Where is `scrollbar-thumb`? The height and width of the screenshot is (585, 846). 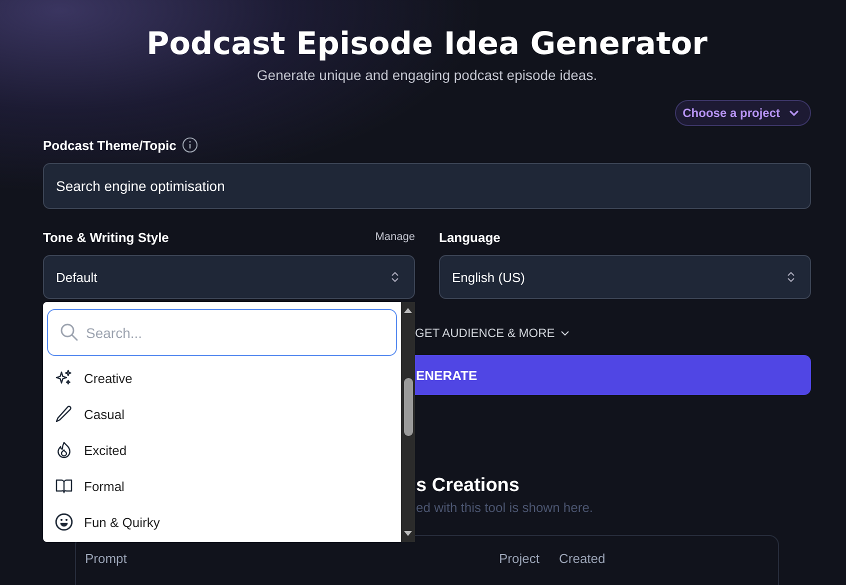 scrollbar-thumb is located at coordinates (408, 407).